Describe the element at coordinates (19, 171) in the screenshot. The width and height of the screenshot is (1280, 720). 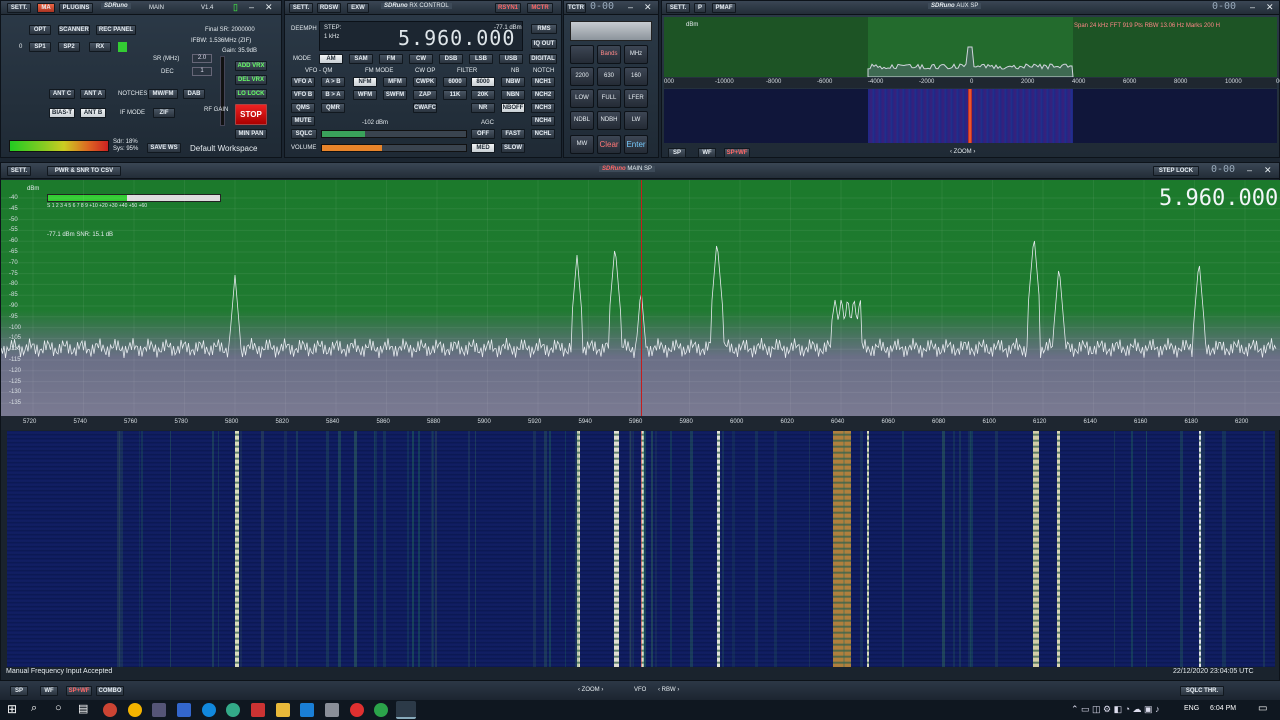
I see `sp-settings-button: SETT.` at that location.